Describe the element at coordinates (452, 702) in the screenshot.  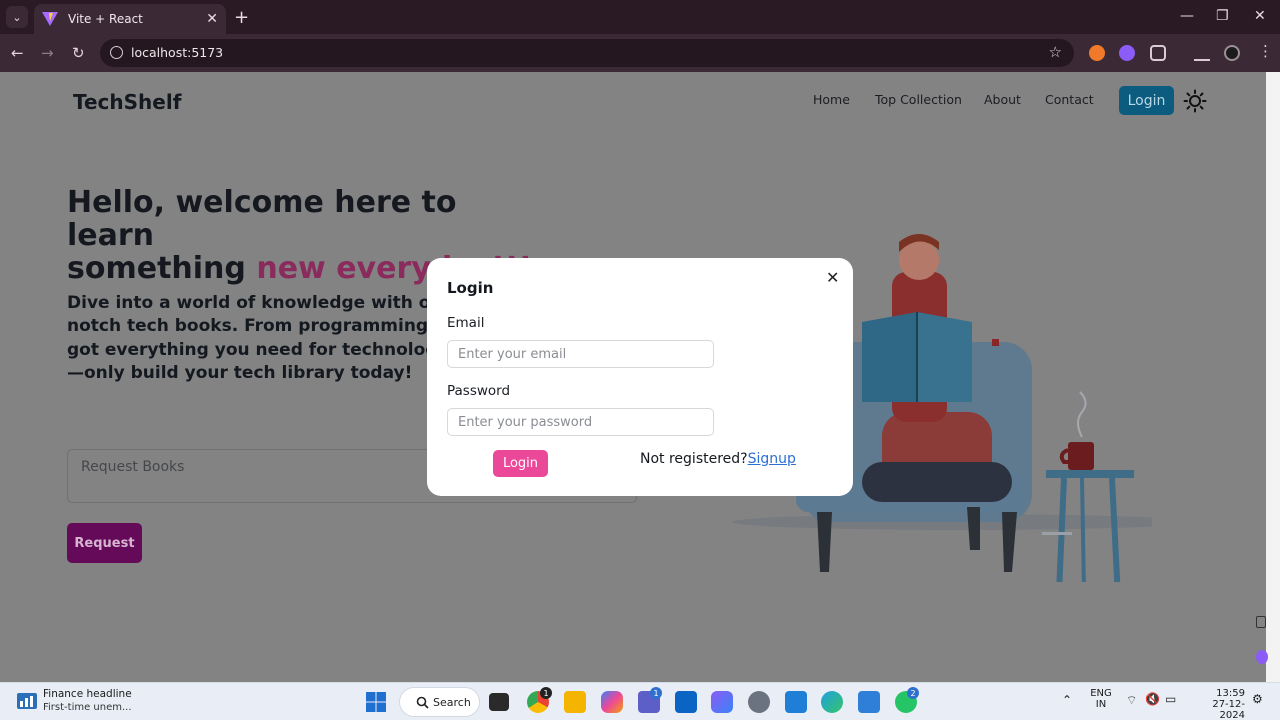
I see `search-label: Search` at that location.